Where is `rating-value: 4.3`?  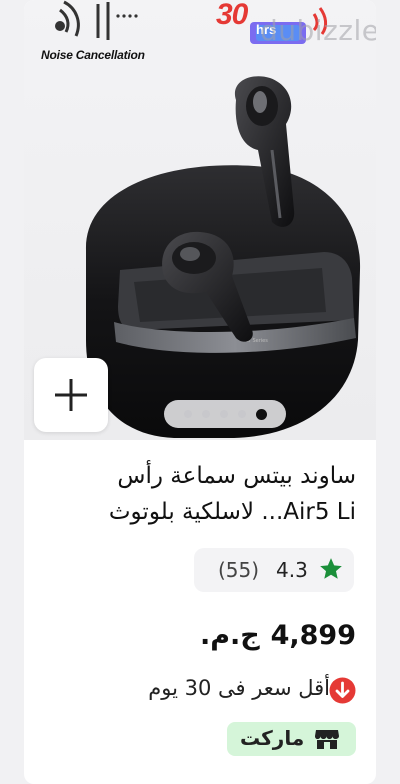 rating-value: 4.3 is located at coordinates (292, 570).